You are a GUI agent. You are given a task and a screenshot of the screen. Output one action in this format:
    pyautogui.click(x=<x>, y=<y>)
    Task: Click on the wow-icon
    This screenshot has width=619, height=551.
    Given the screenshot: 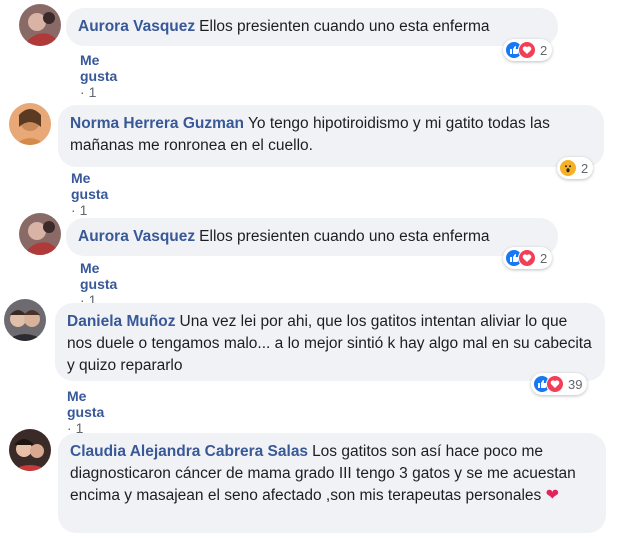 What is the action you would take?
    pyautogui.click(x=568, y=168)
    